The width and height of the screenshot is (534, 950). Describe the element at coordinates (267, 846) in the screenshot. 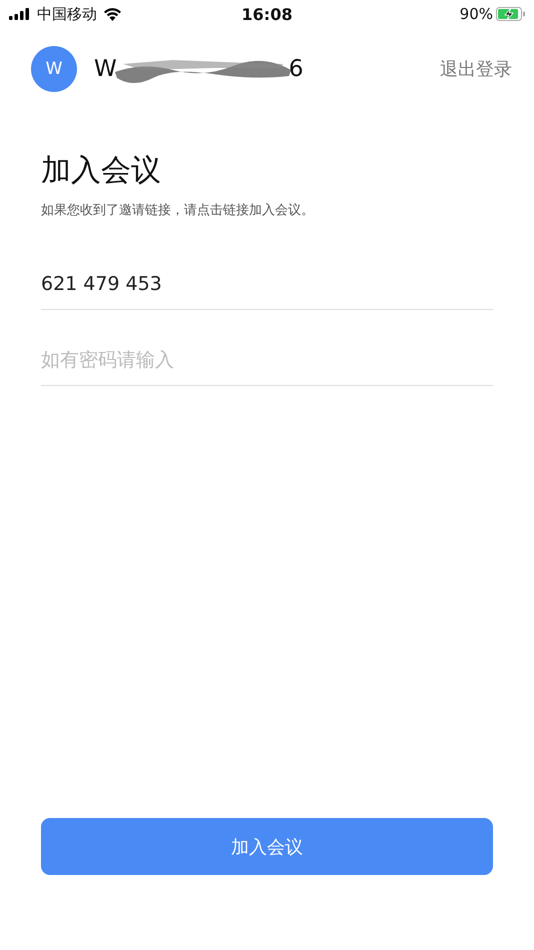

I see `join-meeting-button: 加入会议` at that location.